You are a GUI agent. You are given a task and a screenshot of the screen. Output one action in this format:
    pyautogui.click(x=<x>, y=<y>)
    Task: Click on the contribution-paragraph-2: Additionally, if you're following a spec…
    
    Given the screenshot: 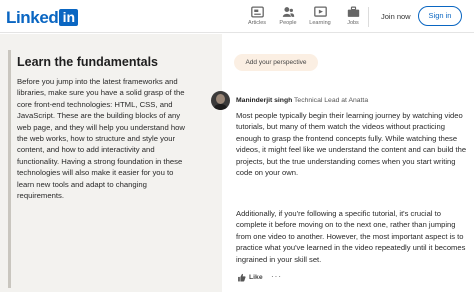 What is the action you would take?
    pyautogui.click(x=351, y=236)
    